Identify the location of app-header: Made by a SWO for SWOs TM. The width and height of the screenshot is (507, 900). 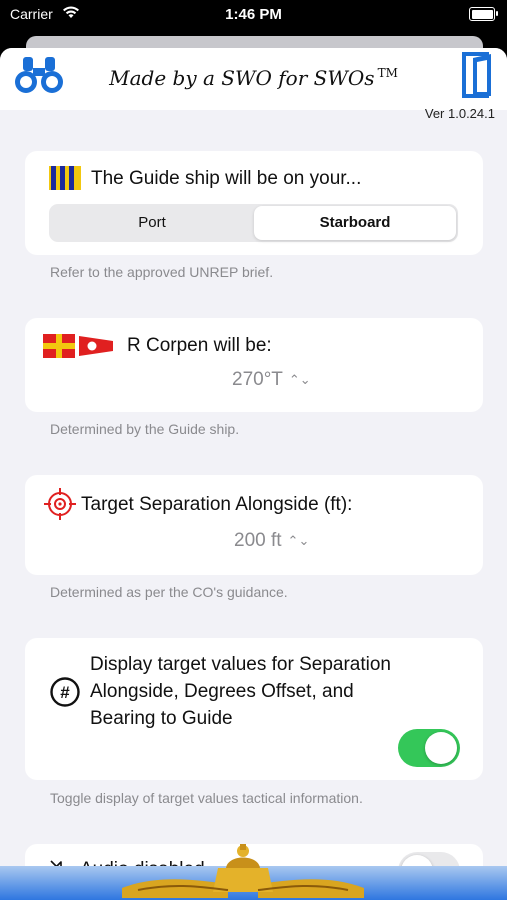
(253, 79).